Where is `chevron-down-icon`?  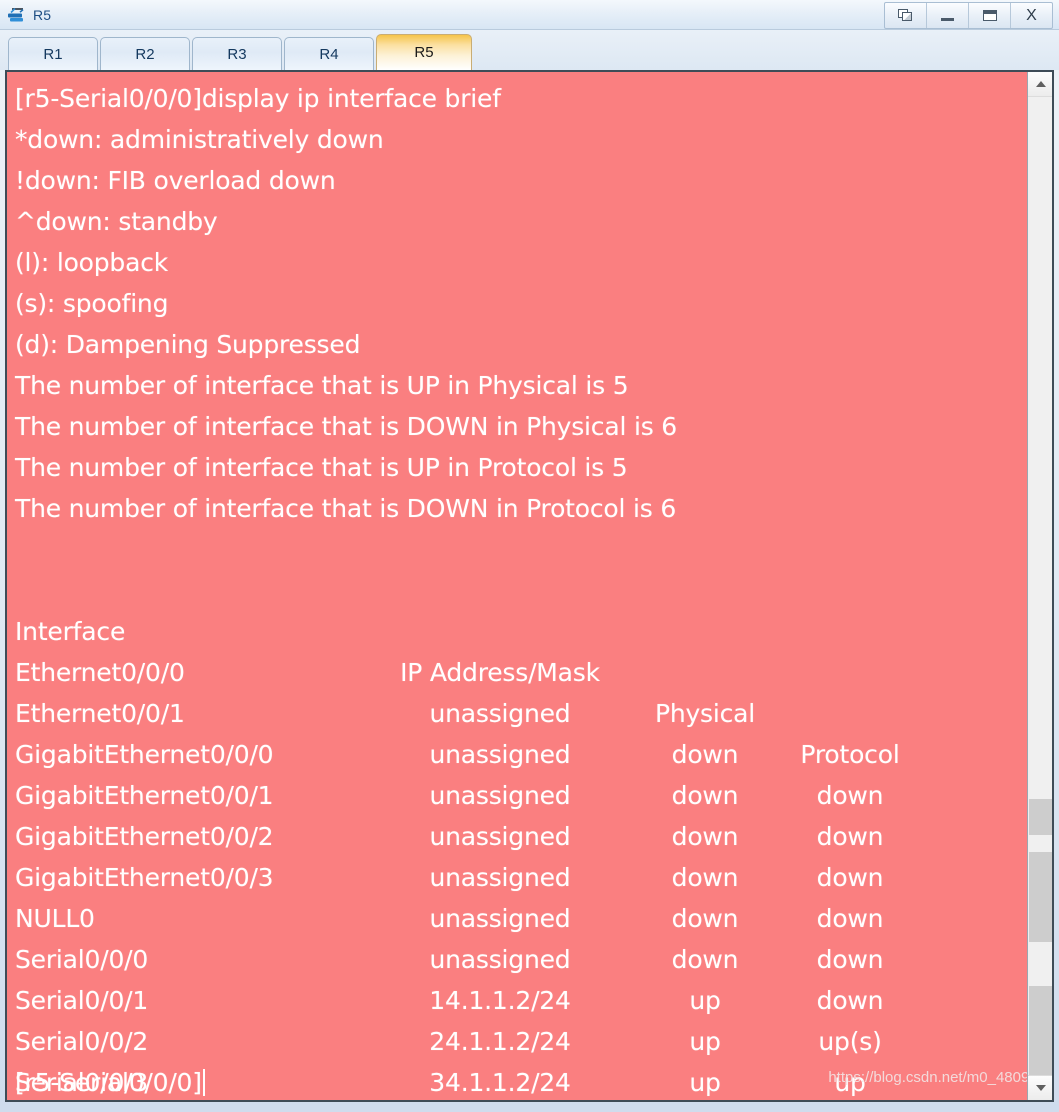 chevron-down-icon is located at coordinates (1040, 1088).